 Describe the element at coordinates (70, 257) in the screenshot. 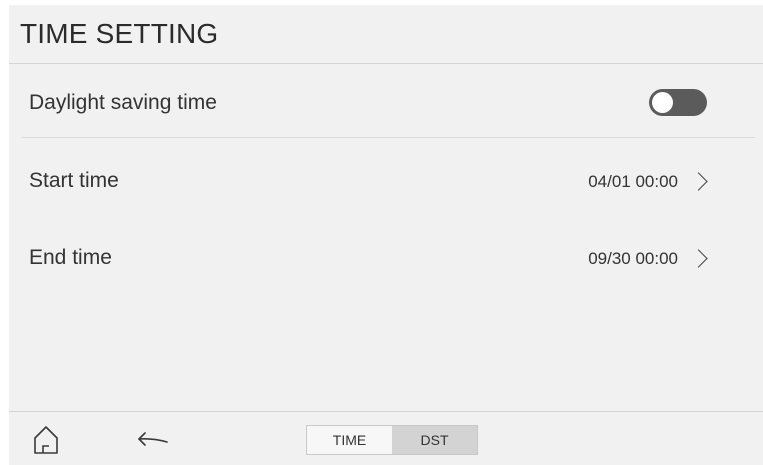

I see `end-time-label: End time` at that location.